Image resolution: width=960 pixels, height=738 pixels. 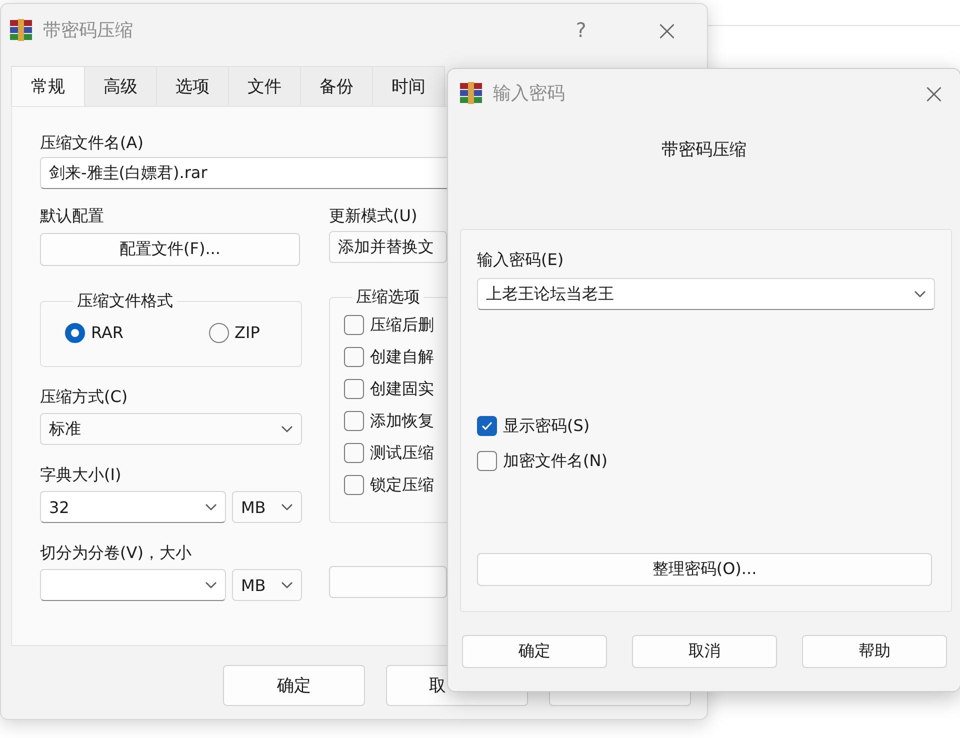 What do you see at coordinates (92, 143) in the screenshot?
I see `field-label: 压缩文件名(A)` at bounding box center [92, 143].